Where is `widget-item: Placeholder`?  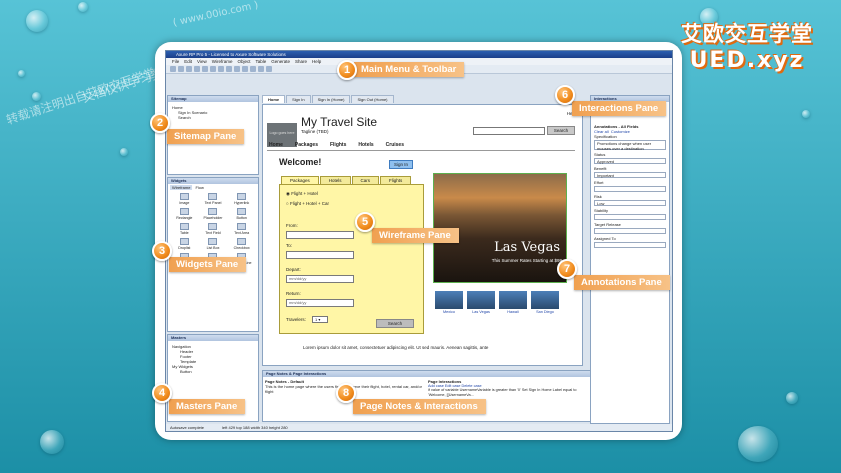 widget-item: Placeholder is located at coordinates (213, 214).